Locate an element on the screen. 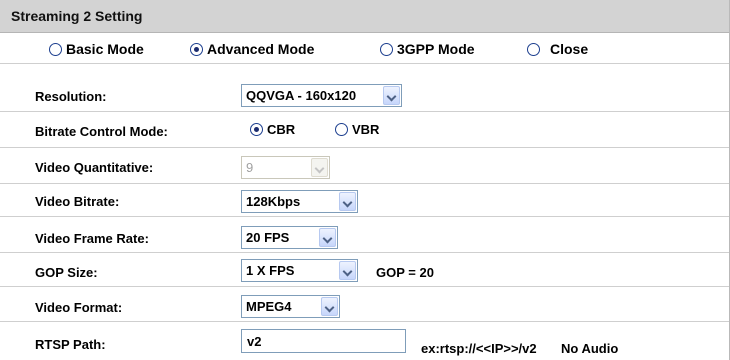 Image resolution: width=730 pixels, height=360 pixels. video-quantitative-select: 9 is located at coordinates (285, 167).